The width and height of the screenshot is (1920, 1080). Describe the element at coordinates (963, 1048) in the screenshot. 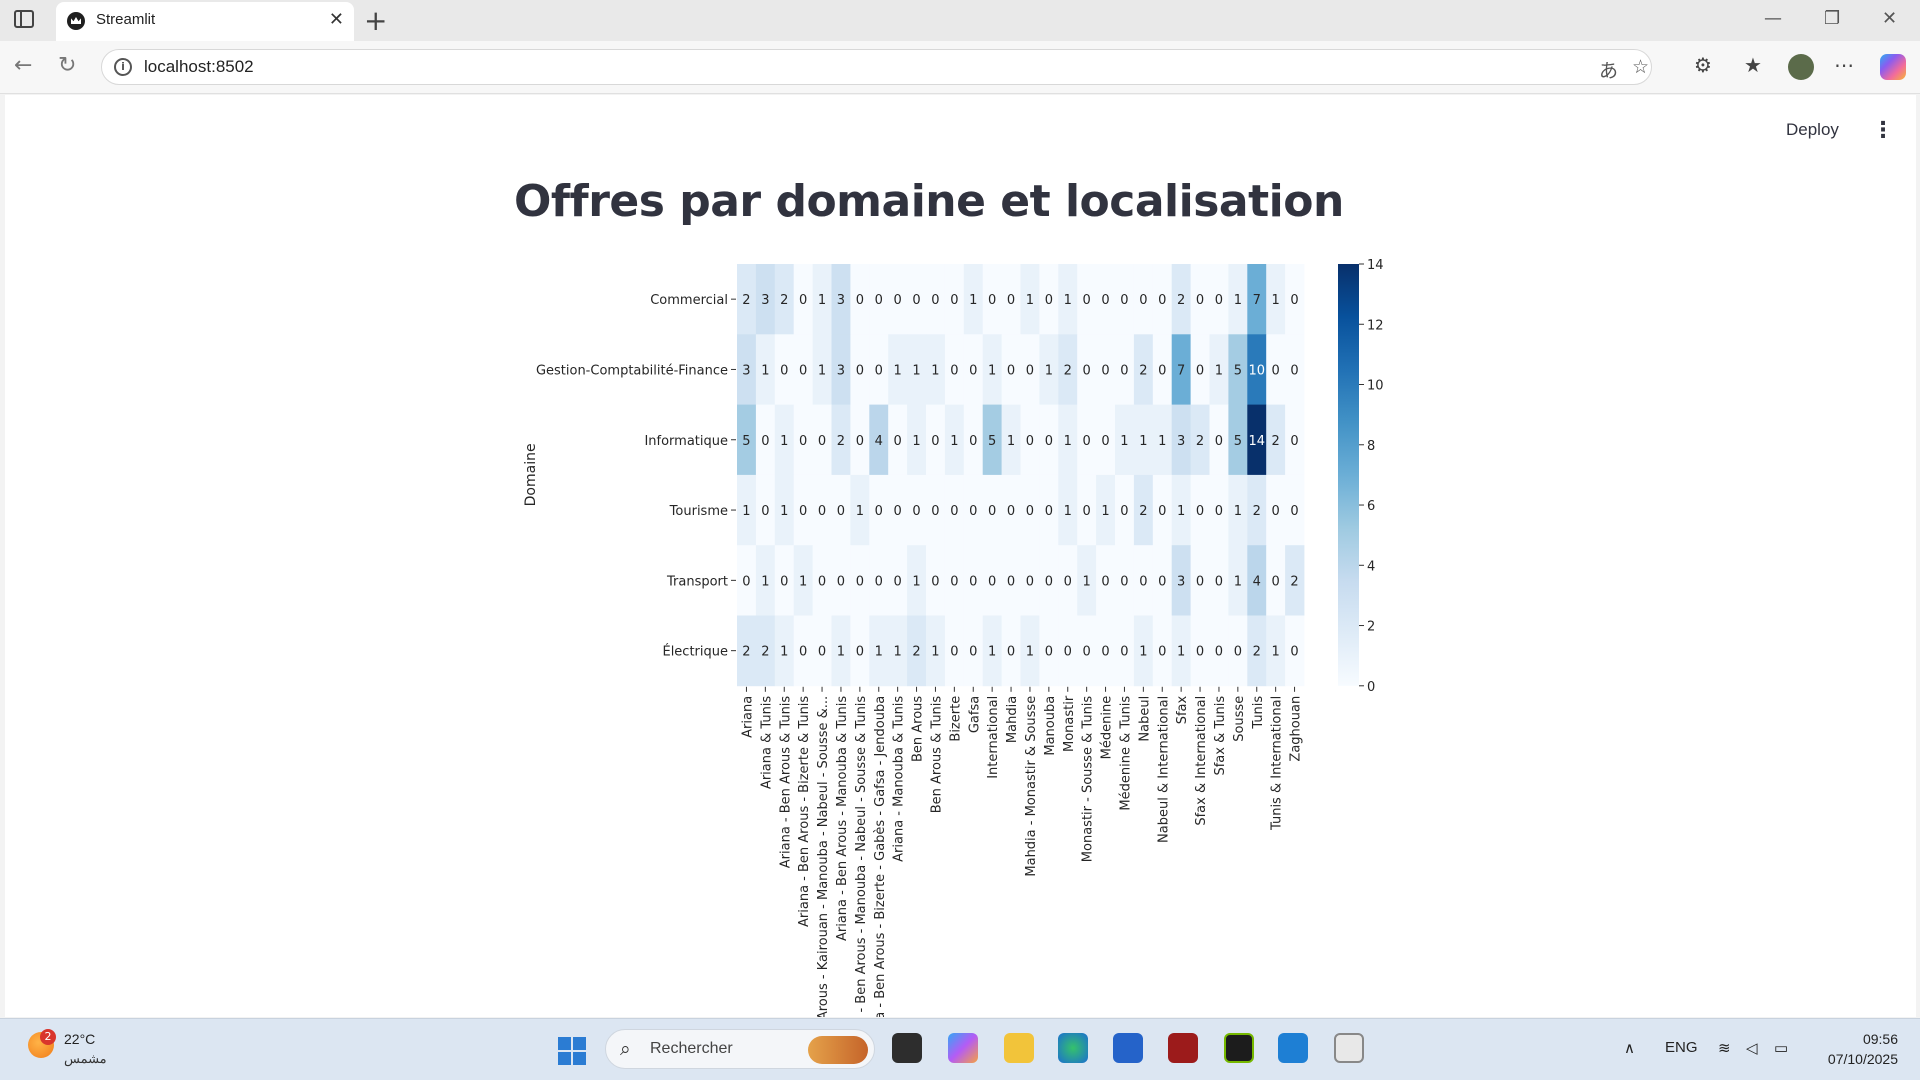

I see `copilot-app-icon` at that location.